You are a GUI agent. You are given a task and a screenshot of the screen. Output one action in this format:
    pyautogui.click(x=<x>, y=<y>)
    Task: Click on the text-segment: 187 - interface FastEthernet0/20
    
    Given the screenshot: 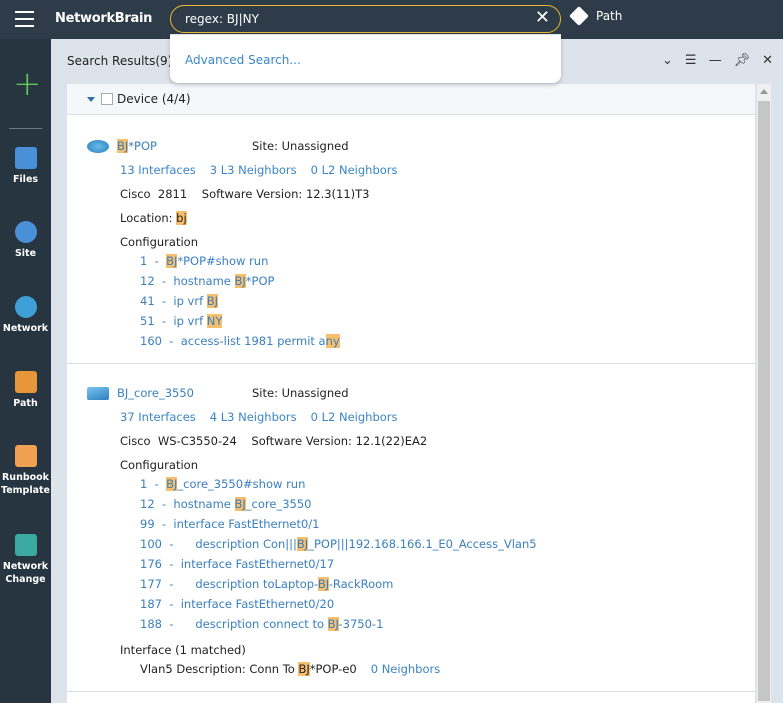 What is the action you would take?
    pyautogui.click(x=237, y=604)
    